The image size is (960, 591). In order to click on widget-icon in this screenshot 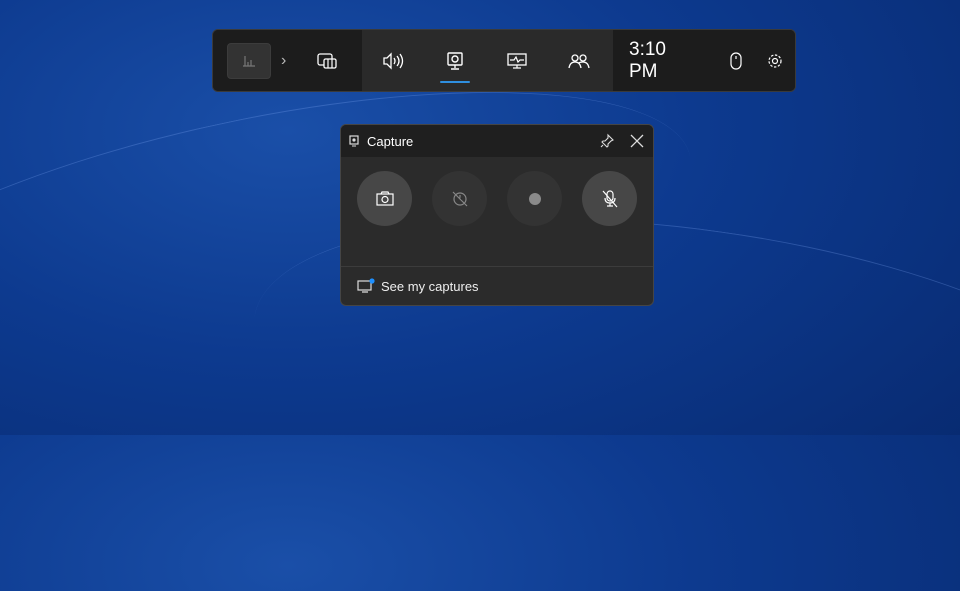, I will do `click(249, 61)`.